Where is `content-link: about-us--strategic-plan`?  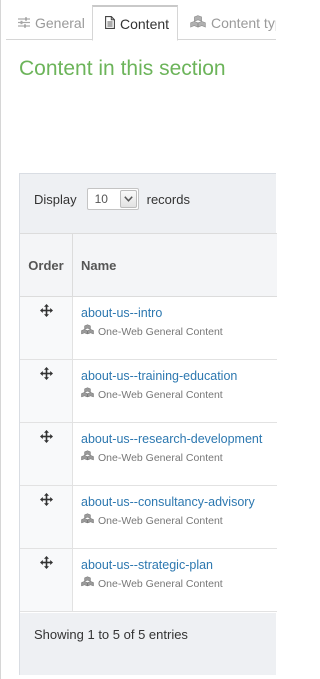
content-link: about-us--strategic-plan is located at coordinates (179, 565).